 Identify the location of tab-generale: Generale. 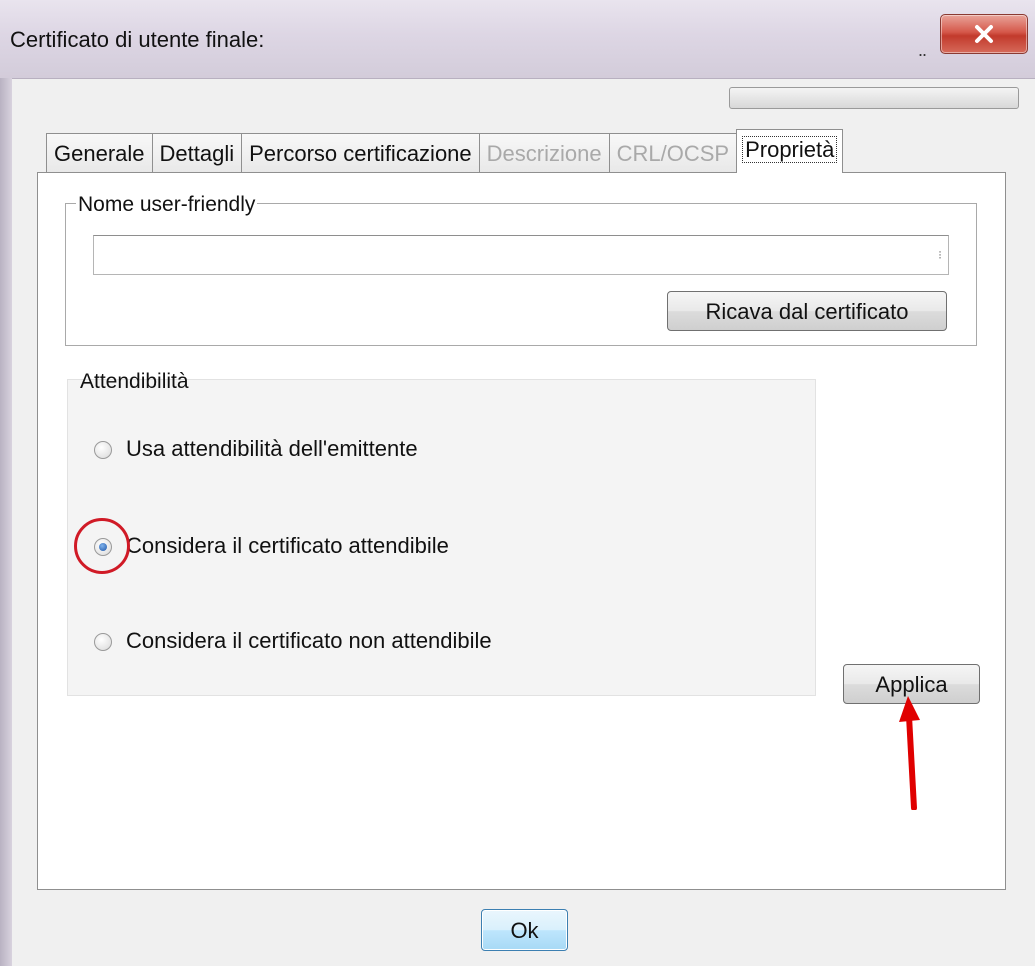
(99, 153).